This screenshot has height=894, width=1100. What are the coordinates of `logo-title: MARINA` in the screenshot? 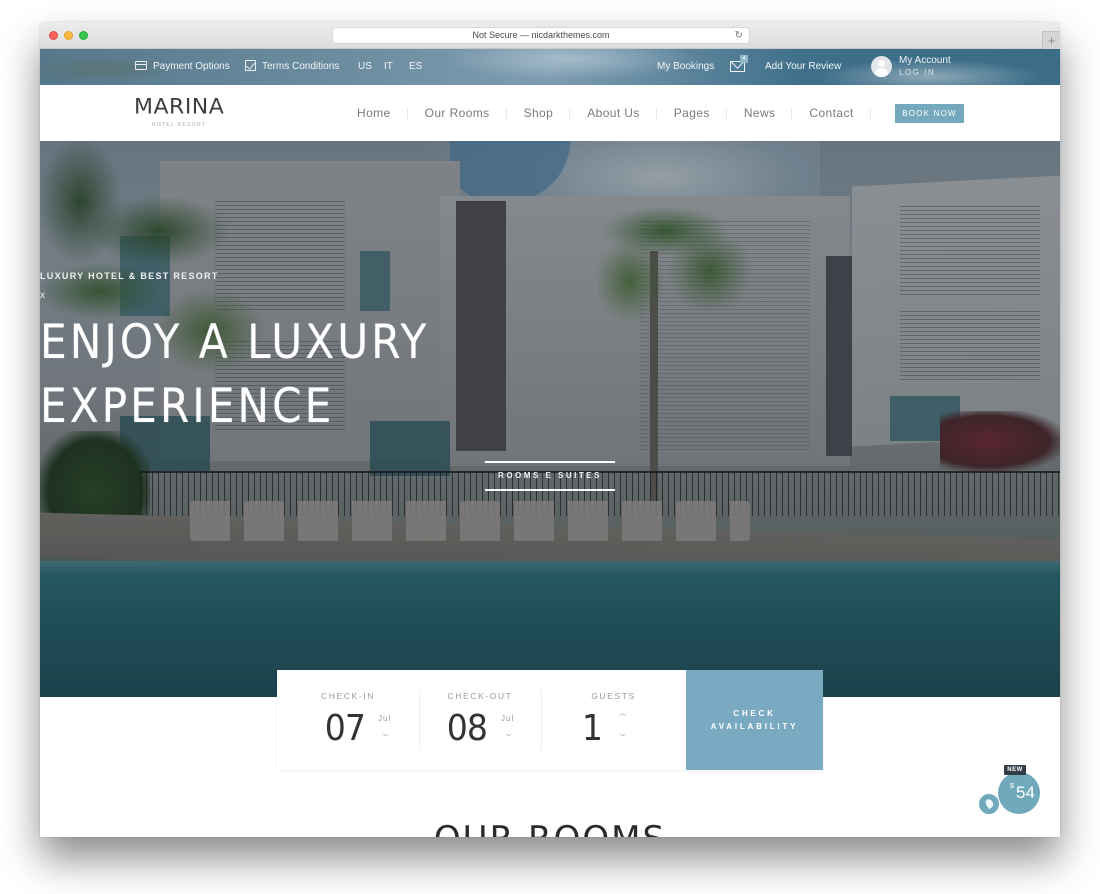 It's located at (179, 107).